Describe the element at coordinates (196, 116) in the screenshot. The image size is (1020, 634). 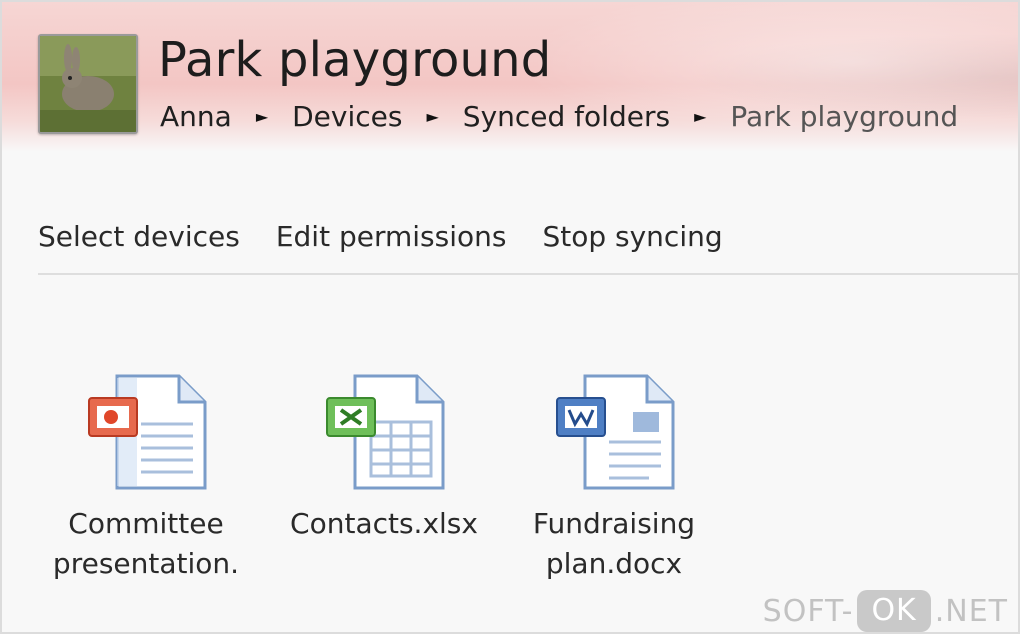
I see `breadcrumb-item-anna: Anna` at that location.